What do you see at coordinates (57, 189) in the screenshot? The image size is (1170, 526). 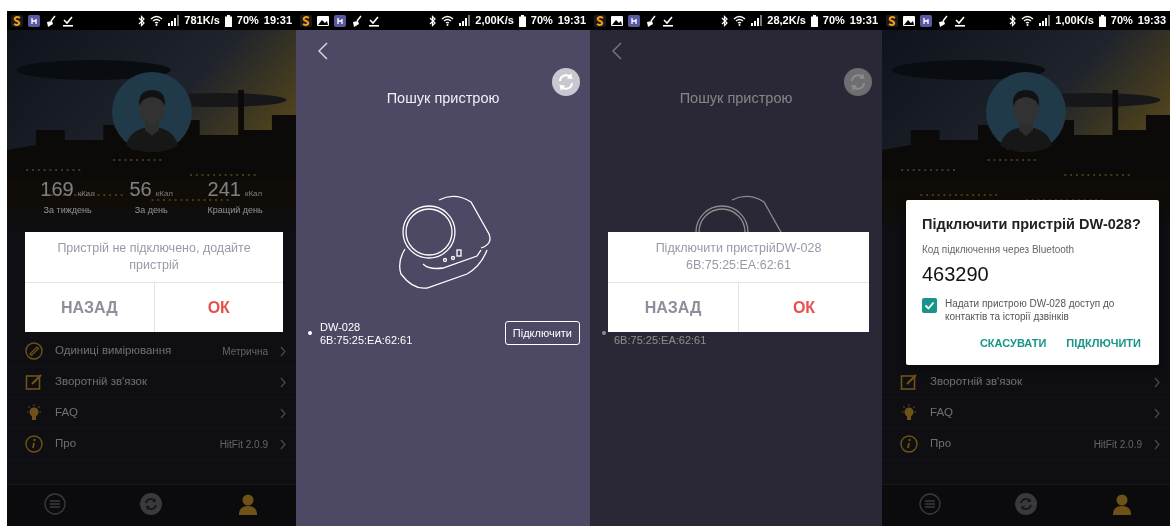 I see `stat-value: 169` at bounding box center [57, 189].